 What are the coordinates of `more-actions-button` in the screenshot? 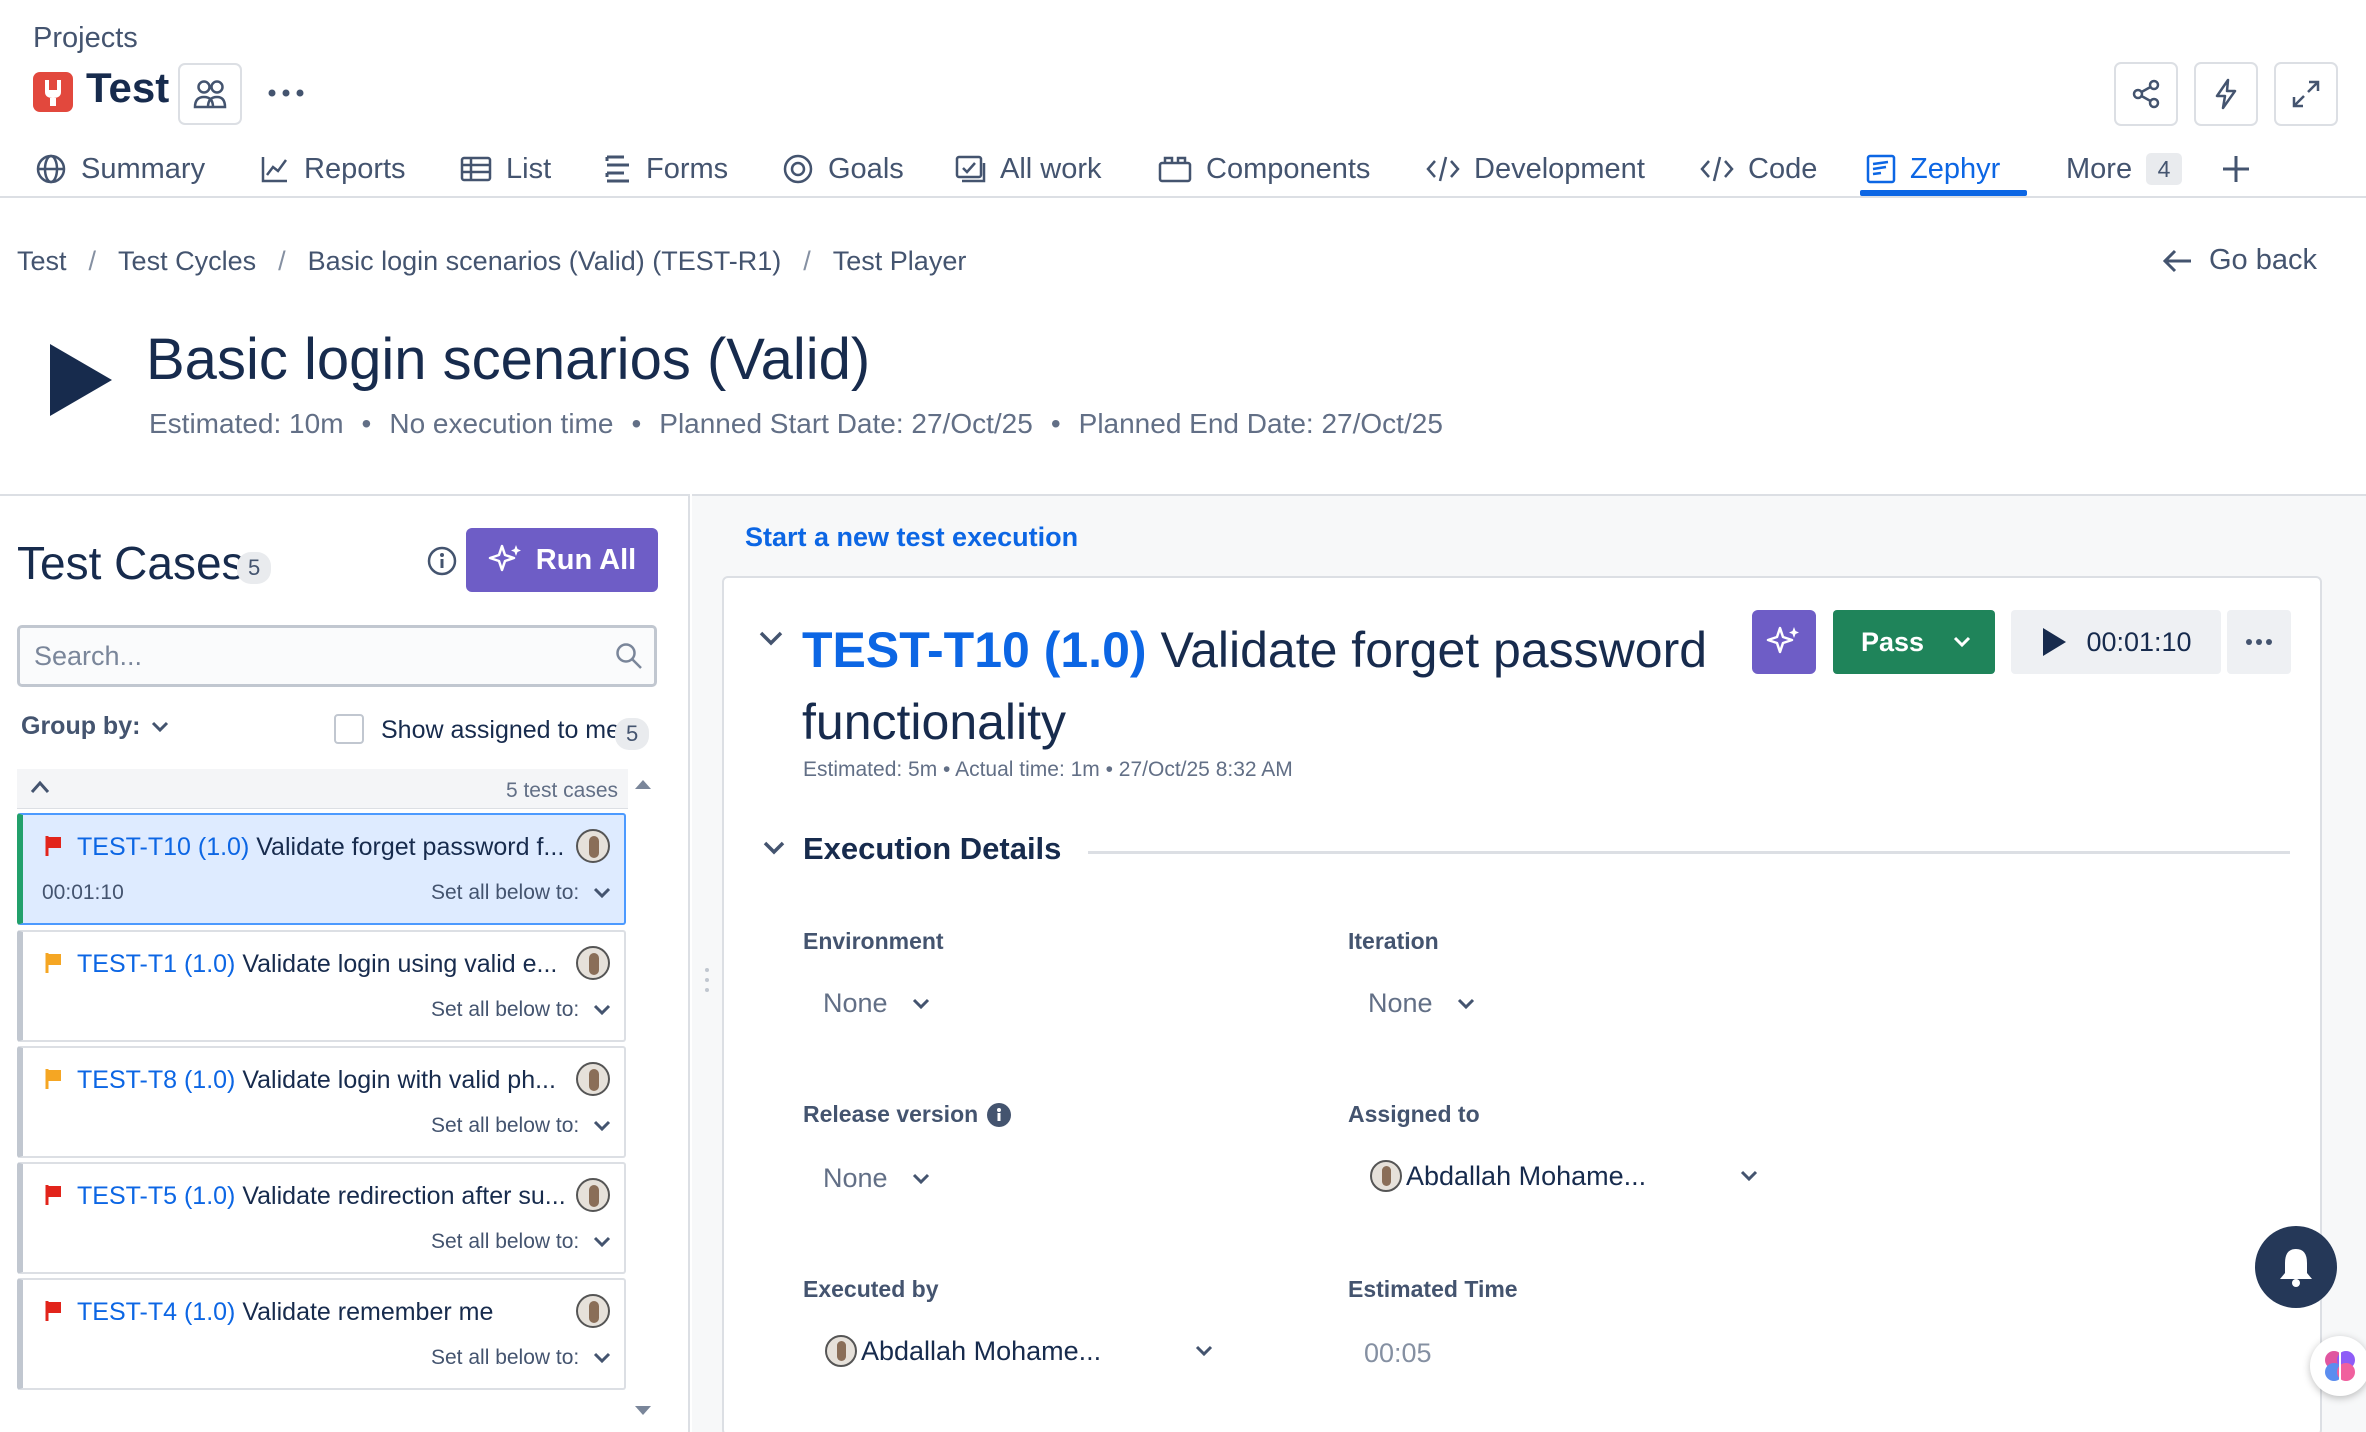 It's located at (286, 93).